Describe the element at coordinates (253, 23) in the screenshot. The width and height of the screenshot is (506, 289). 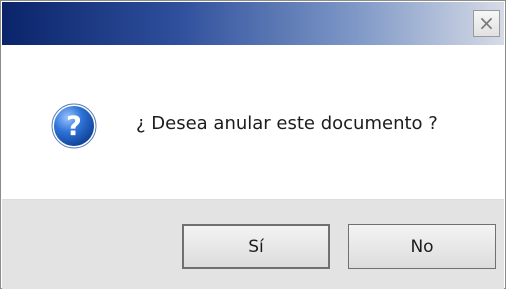
I see `dialog-titlebar: ×` at that location.